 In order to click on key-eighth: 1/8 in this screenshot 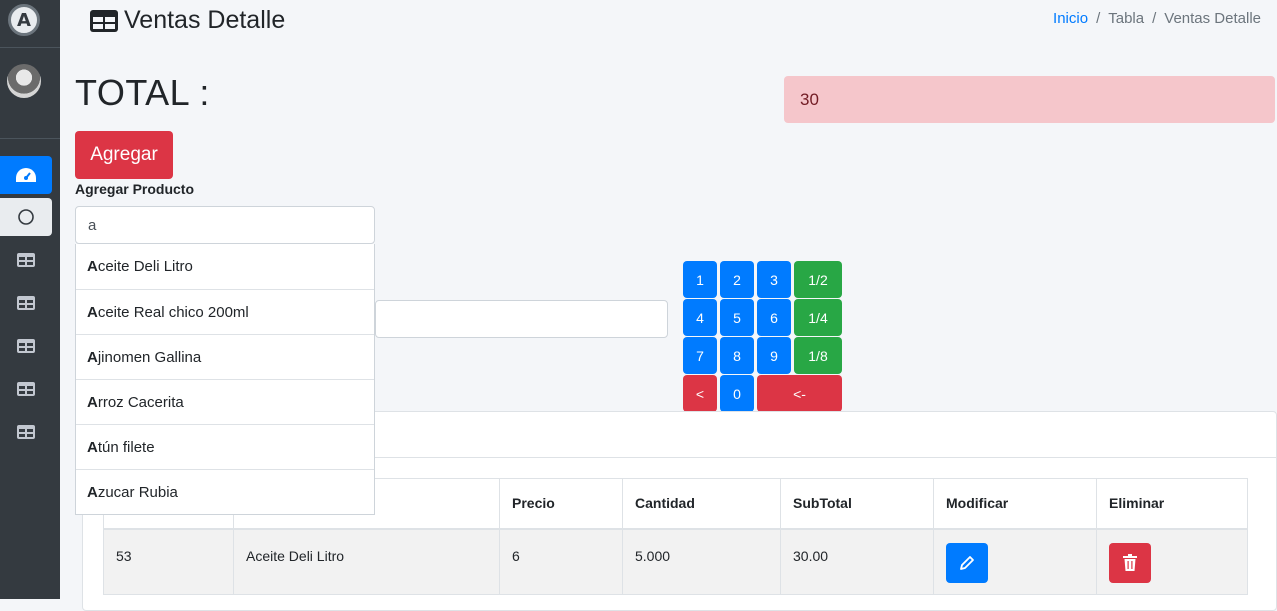, I will do `click(818, 355)`.